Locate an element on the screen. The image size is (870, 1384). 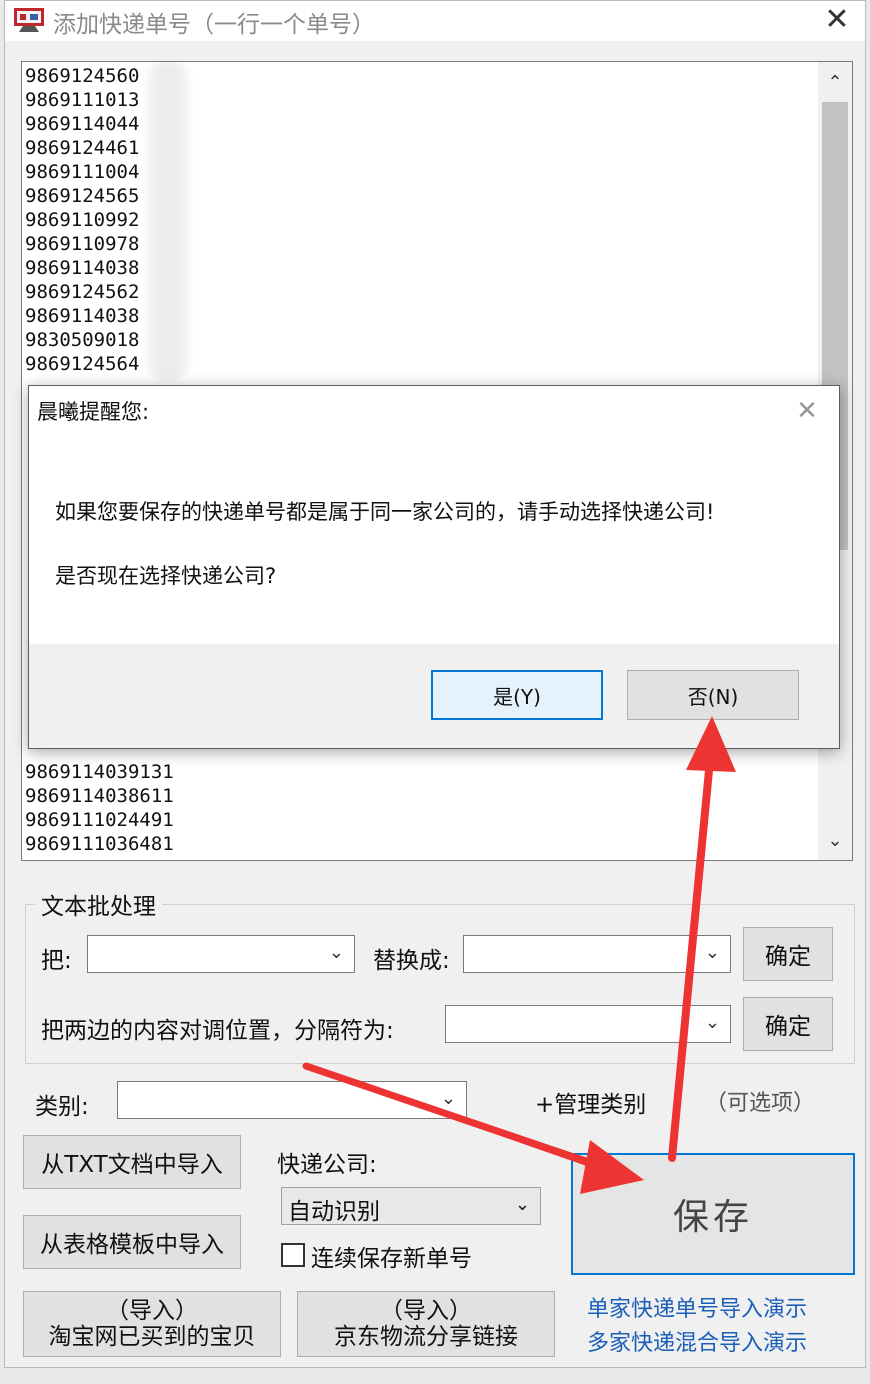
import-jd-button: （导入） 京东物流分享链接 is located at coordinates (426, 1324).